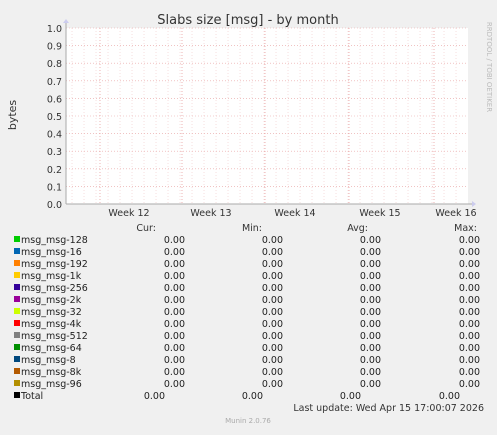 The width and height of the screenshot is (497, 435). What do you see at coordinates (51, 384) in the screenshot?
I see `legend-series-name: msg_msg-96` at bounding box center [51, 384].